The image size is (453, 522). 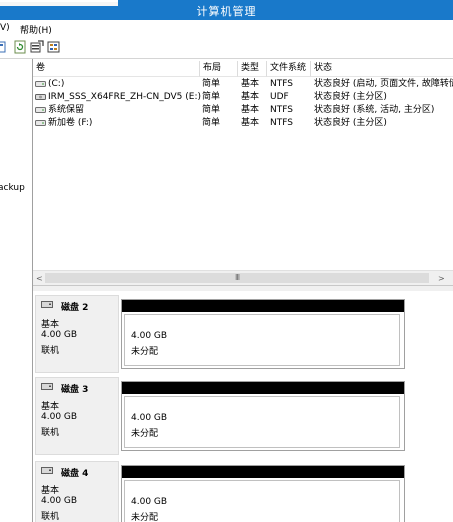 I want to click on horizontal-scrollbar: < III >, so click(x=243, y=278).